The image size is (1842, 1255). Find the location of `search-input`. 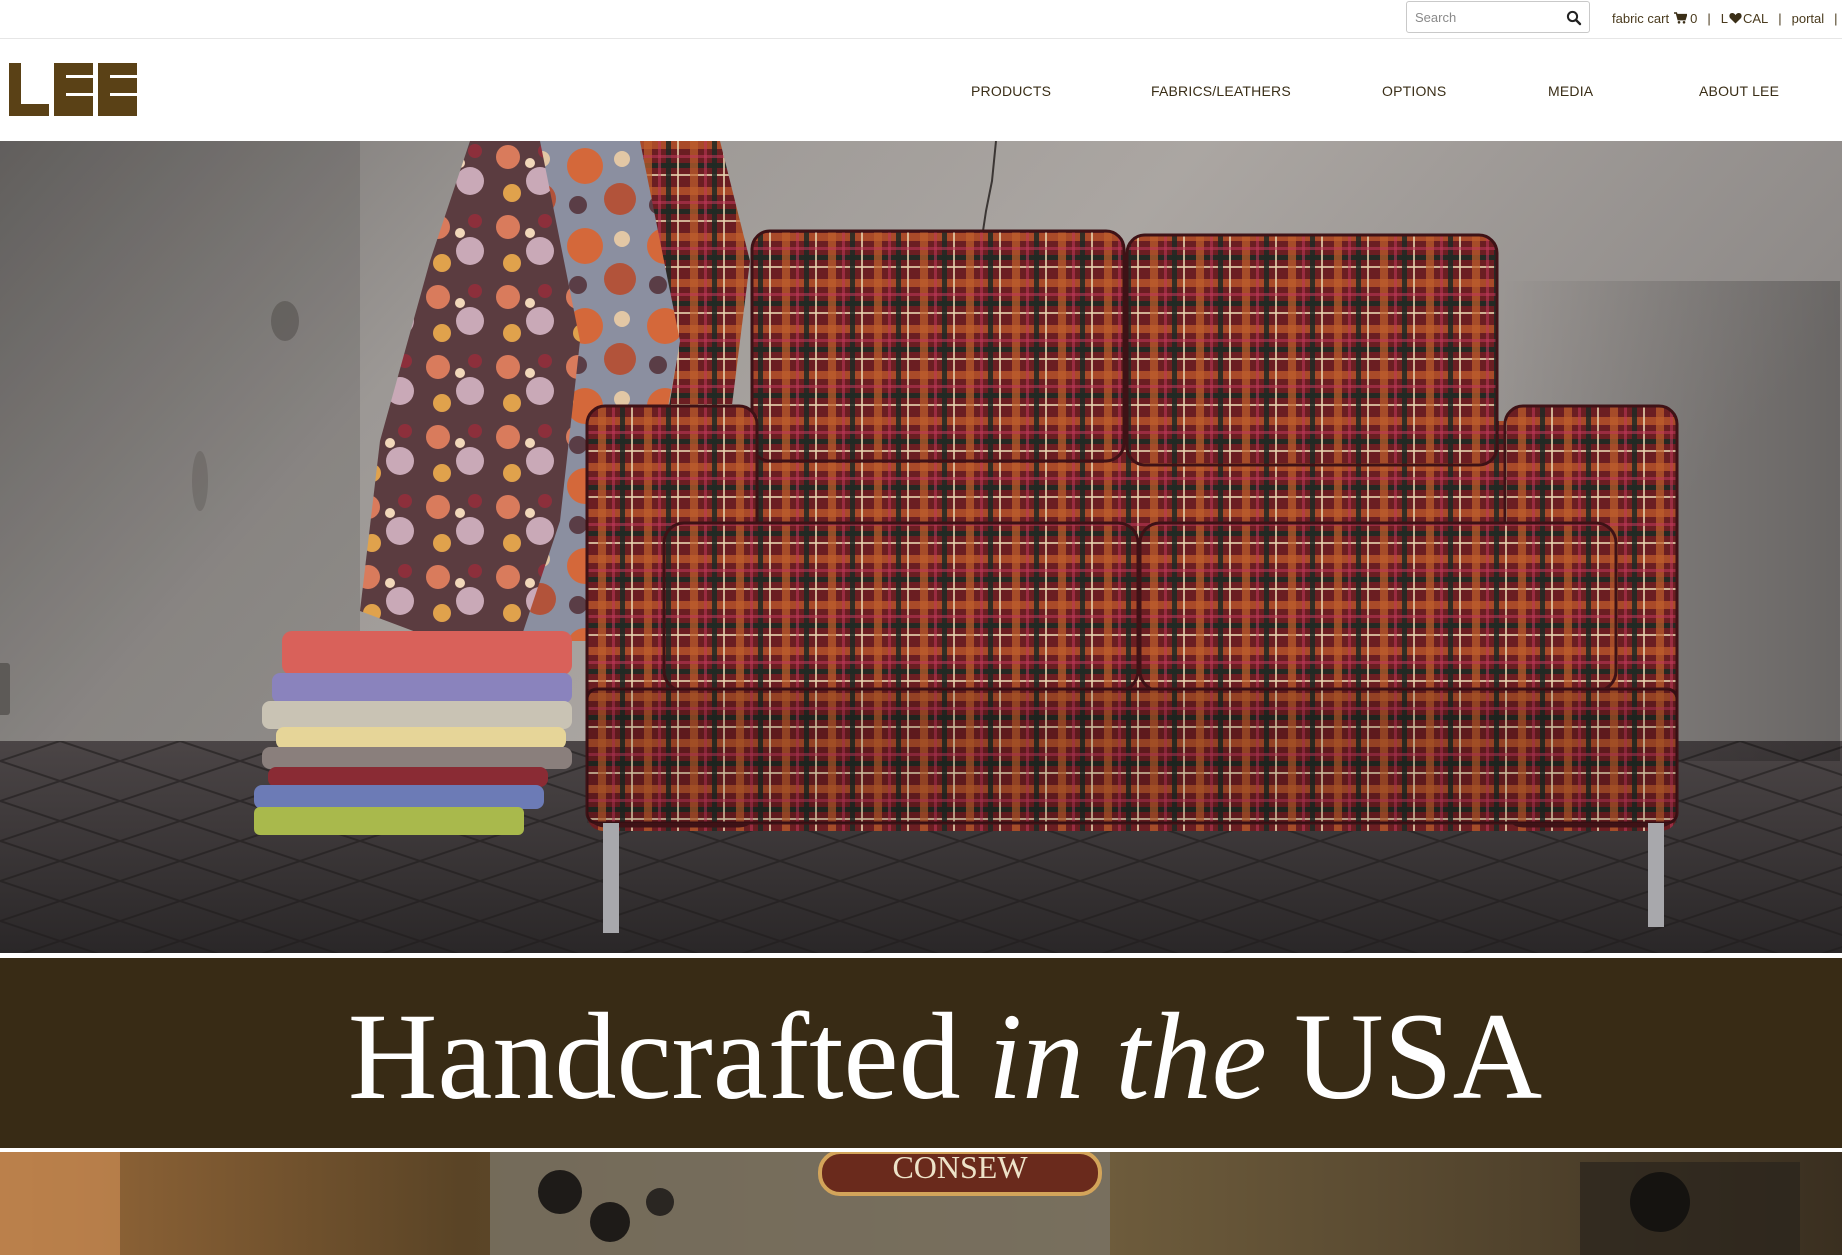

search-input is located at coordinates (1482, 17).